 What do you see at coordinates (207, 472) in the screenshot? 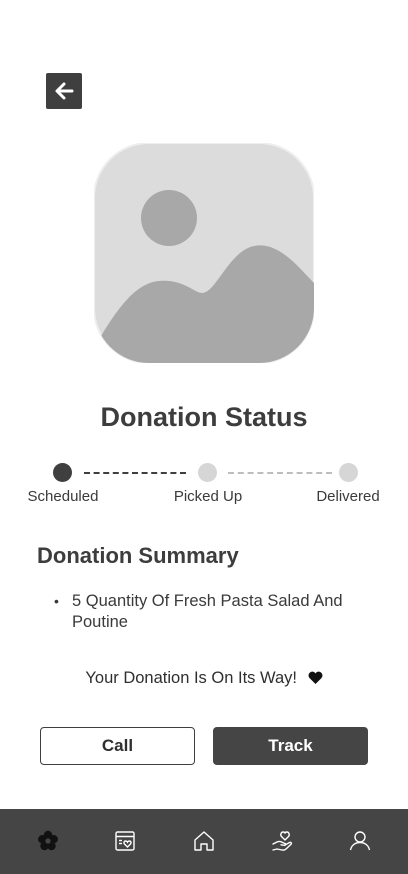
I see `step-dot-picked-up` at bounding box center [207, 472].